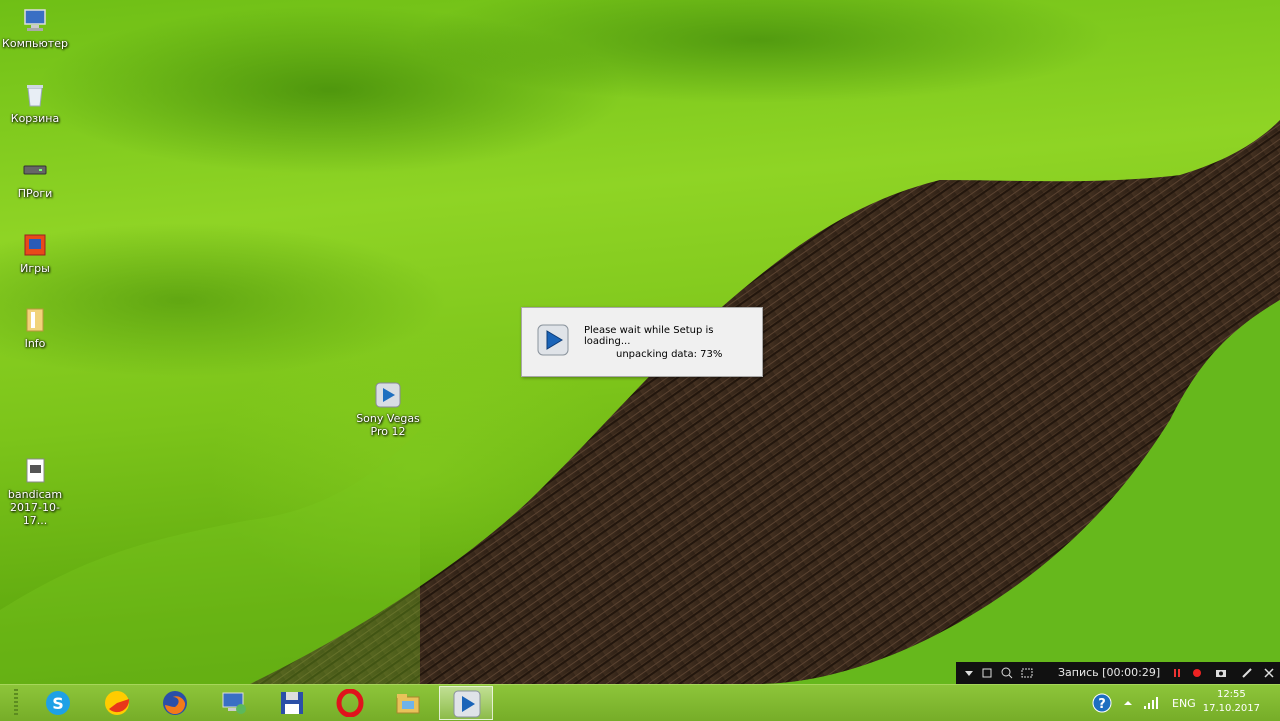  I want to click on taskbar-firefox-button, so click(175, 703).